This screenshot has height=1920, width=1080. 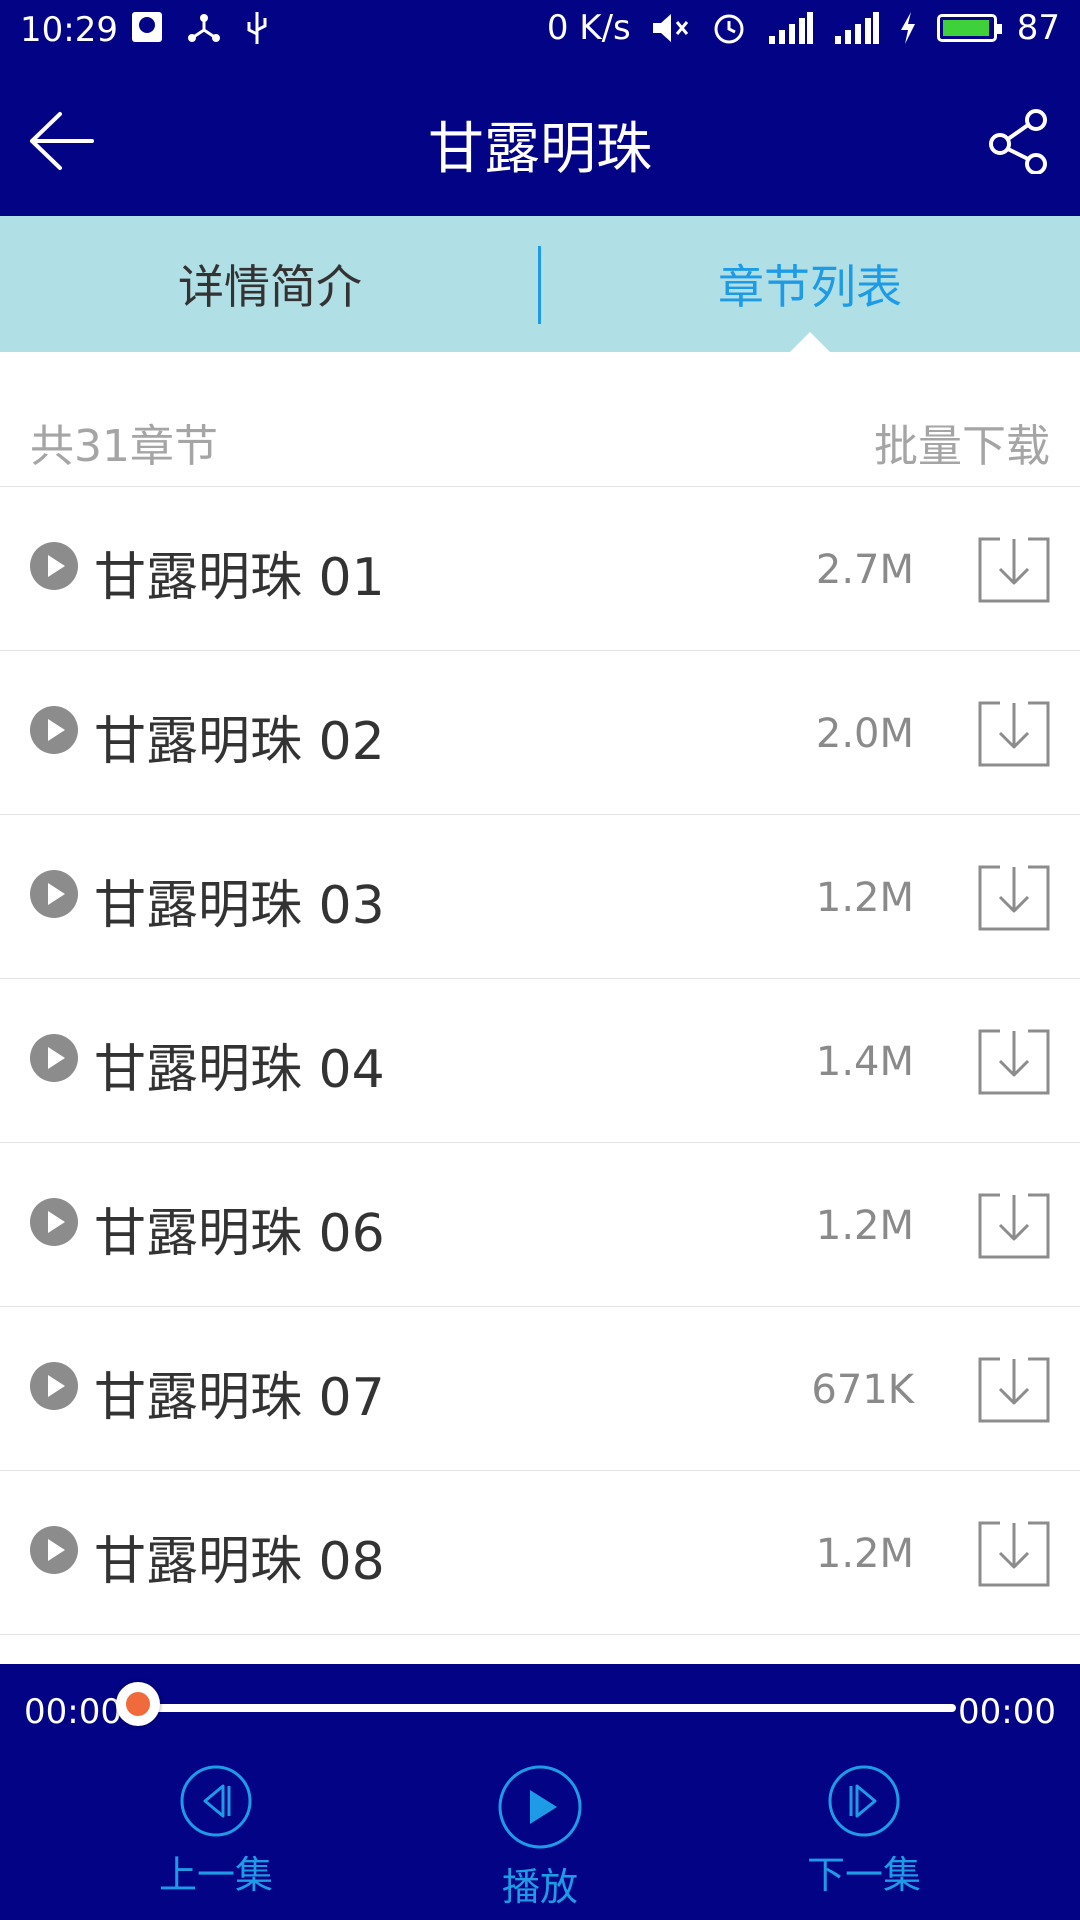 I want to click on battery-level: 87, so click(x=1038, y=28).